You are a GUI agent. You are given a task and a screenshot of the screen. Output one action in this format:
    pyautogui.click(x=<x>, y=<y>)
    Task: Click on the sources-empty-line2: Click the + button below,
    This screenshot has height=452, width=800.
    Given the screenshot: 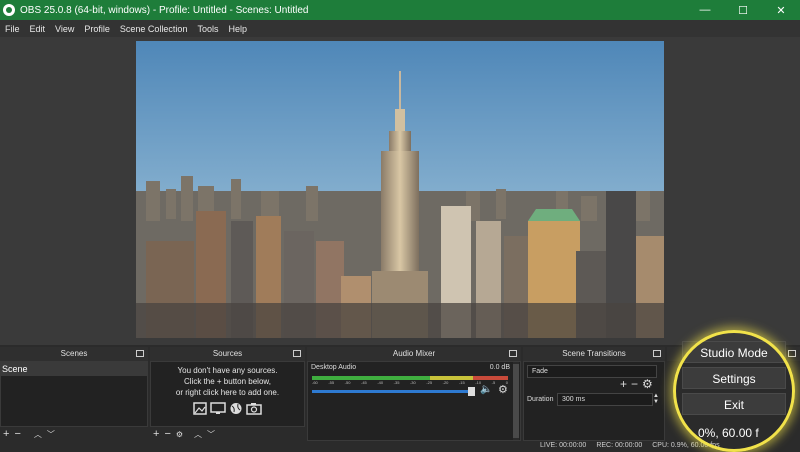 What is the action you would take?
    pyautogui.click(x=227, y=381)
    